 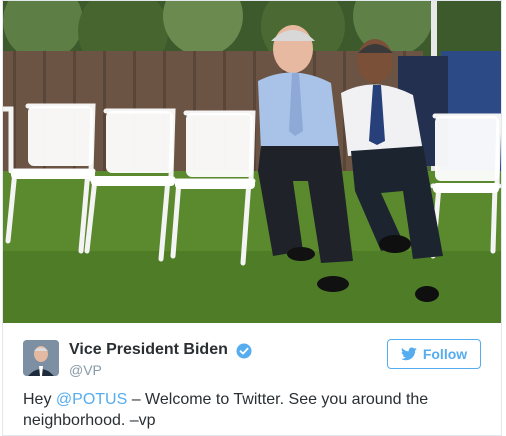 What do you see at coordinates (408, 354) in the screenshot?
I see `twitter-bird-icon` at bounding box center [408, 354].